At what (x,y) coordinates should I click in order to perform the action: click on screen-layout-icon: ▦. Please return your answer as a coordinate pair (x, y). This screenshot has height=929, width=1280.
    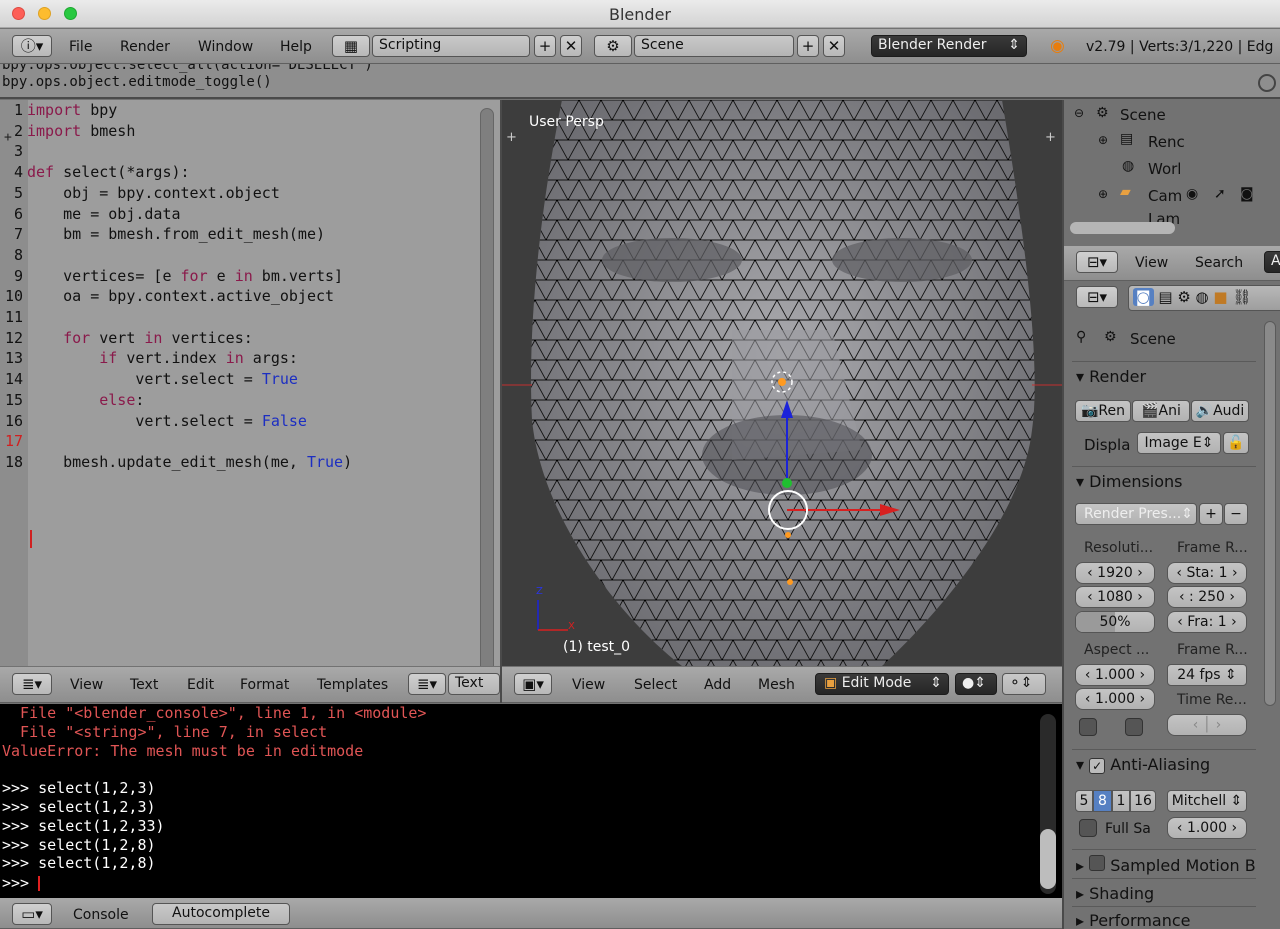
    Looking at the image, I should click on (351, 46).